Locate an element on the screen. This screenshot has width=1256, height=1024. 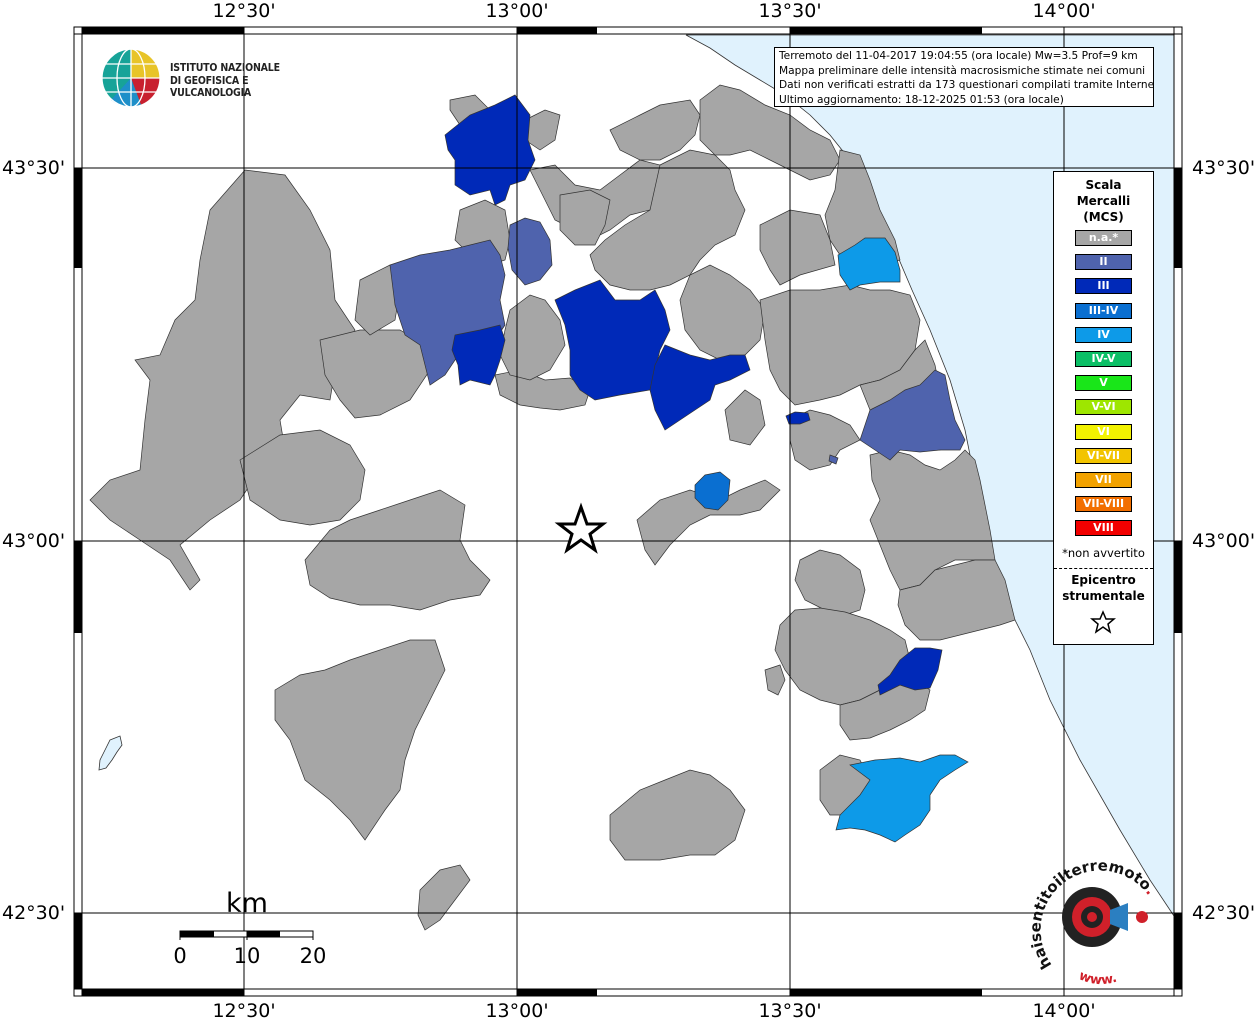
ingv-globe-icon is located at coordinates (131, 78).